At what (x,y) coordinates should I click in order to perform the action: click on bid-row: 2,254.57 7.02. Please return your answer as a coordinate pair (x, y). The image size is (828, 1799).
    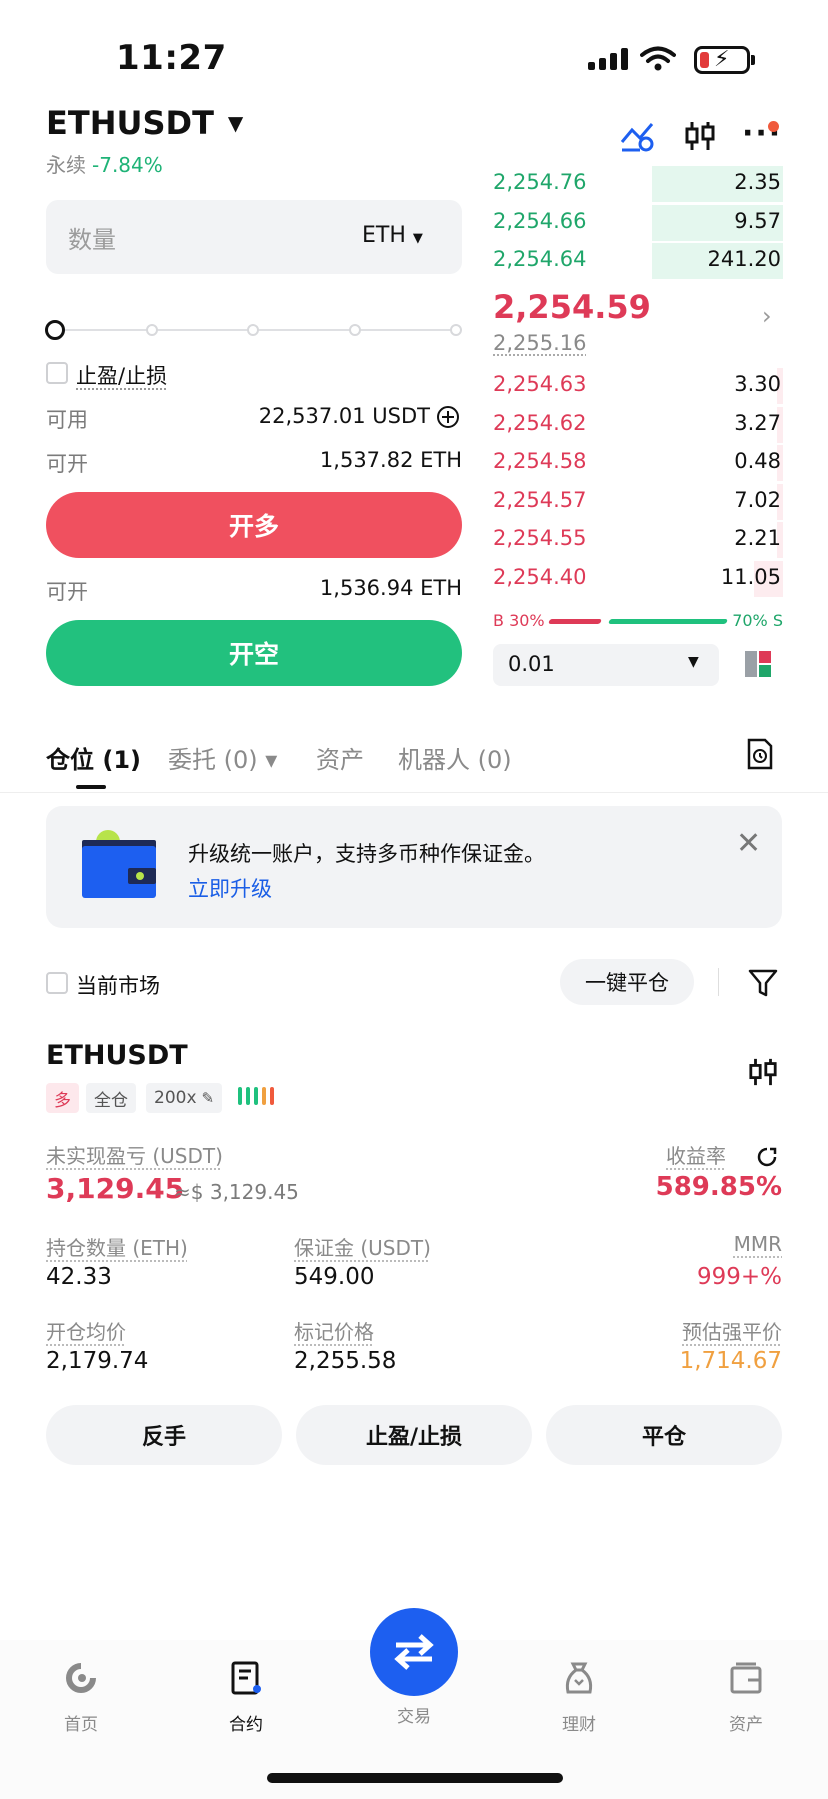
    Looking at the image, I should click on (638, 501).